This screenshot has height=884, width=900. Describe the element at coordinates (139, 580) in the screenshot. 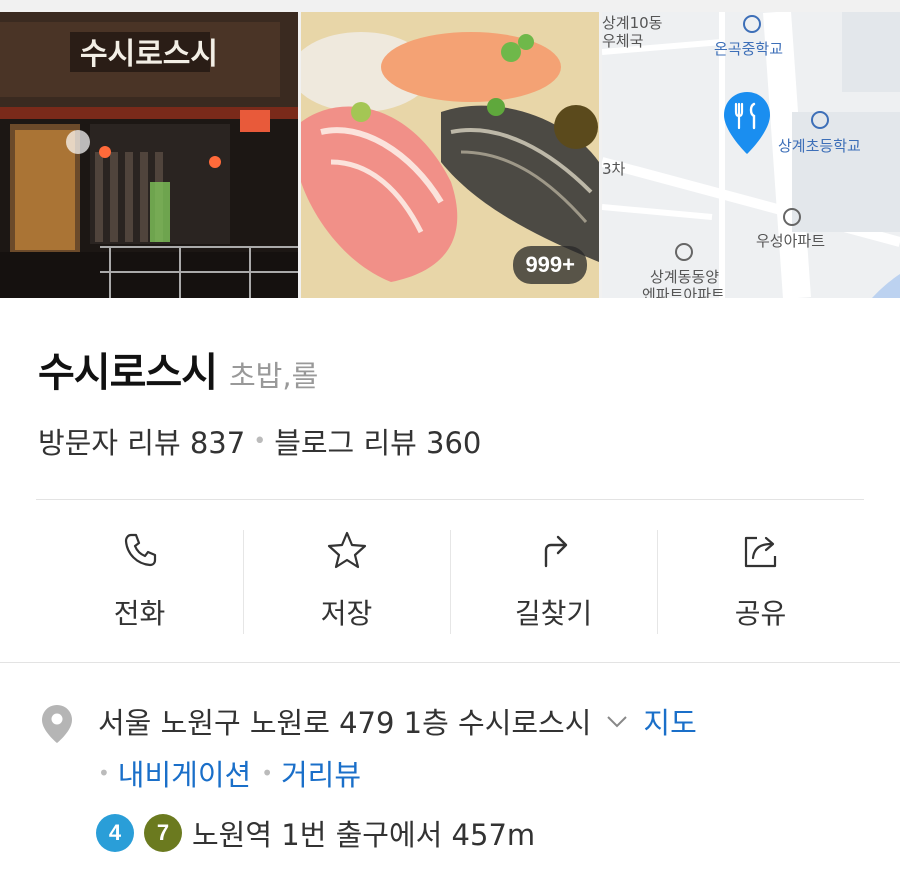

I see `call-button: 전화` at that location.